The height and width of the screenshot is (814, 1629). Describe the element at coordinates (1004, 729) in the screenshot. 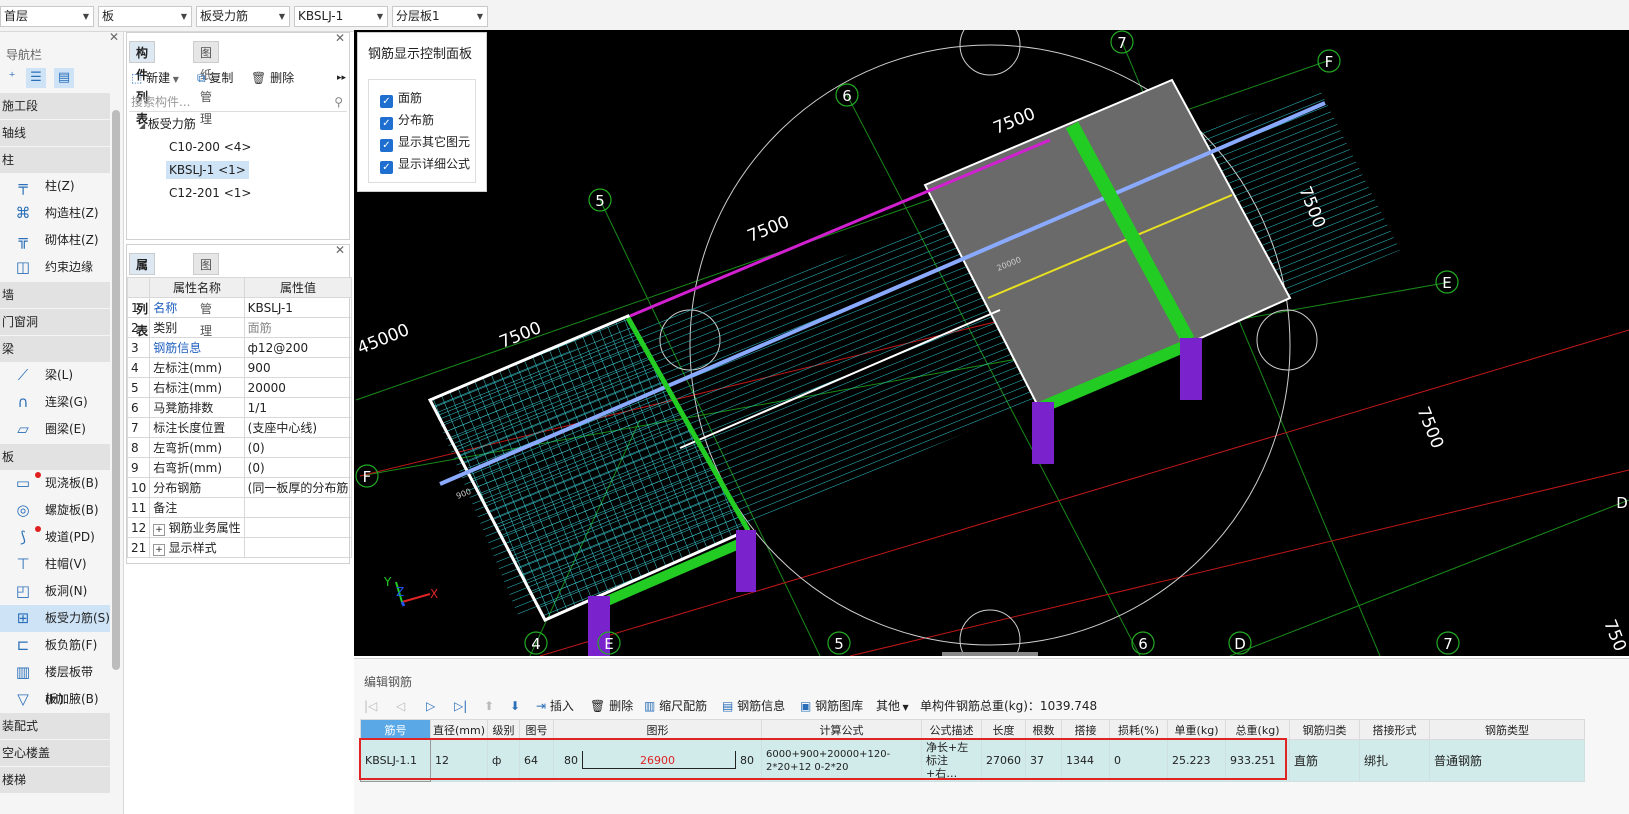

I see `col-length: 长度` at that location.